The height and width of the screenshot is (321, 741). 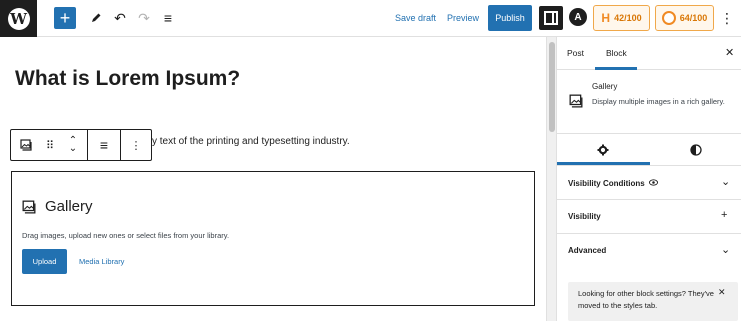 I want to click on undo-button: ↶, so click(x=120, y=18).